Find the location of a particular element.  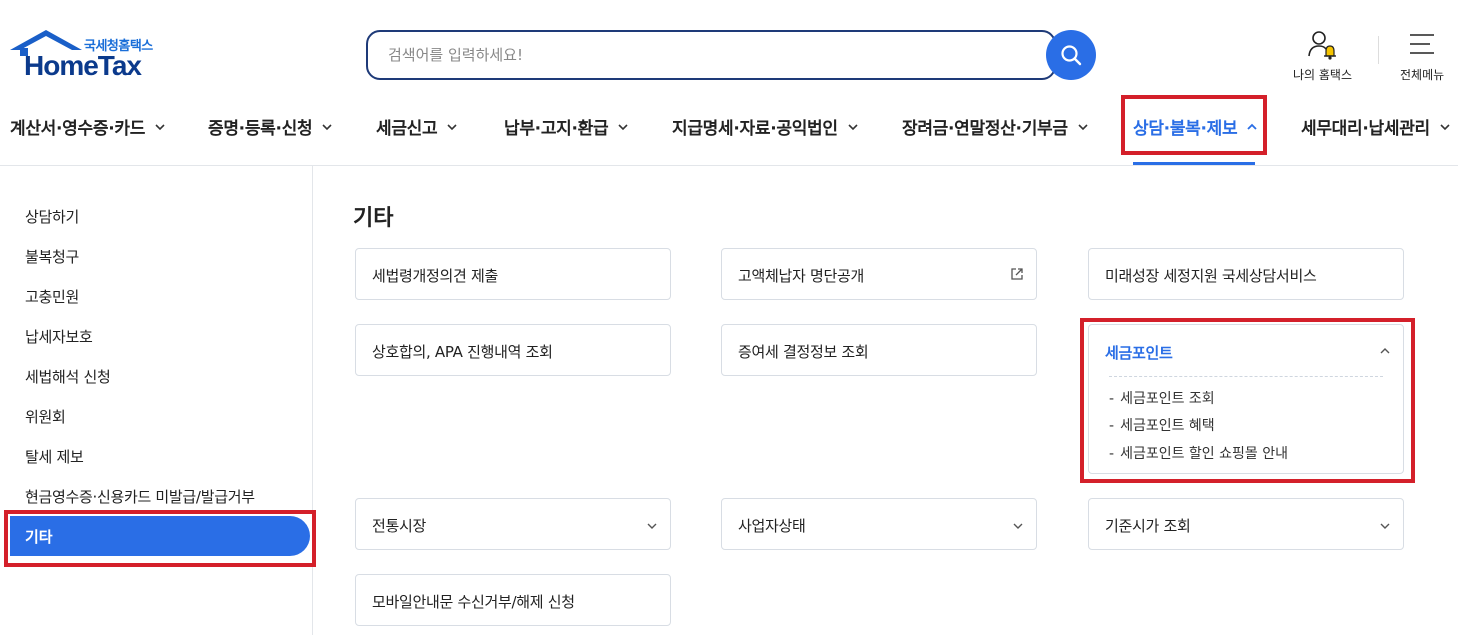

nav-item-payment-statement: 지급명세·자료·공익법인 is located at coordinates (765, 126).